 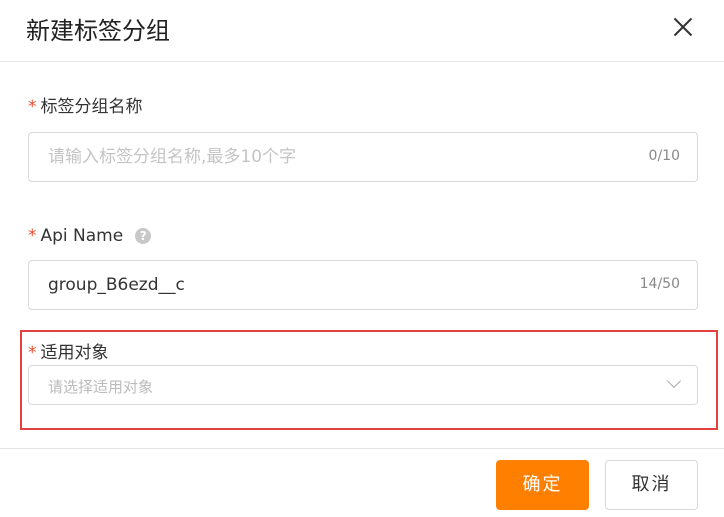 I want to click on api-name-label-text: Api Name, so click(x=82, y=236).